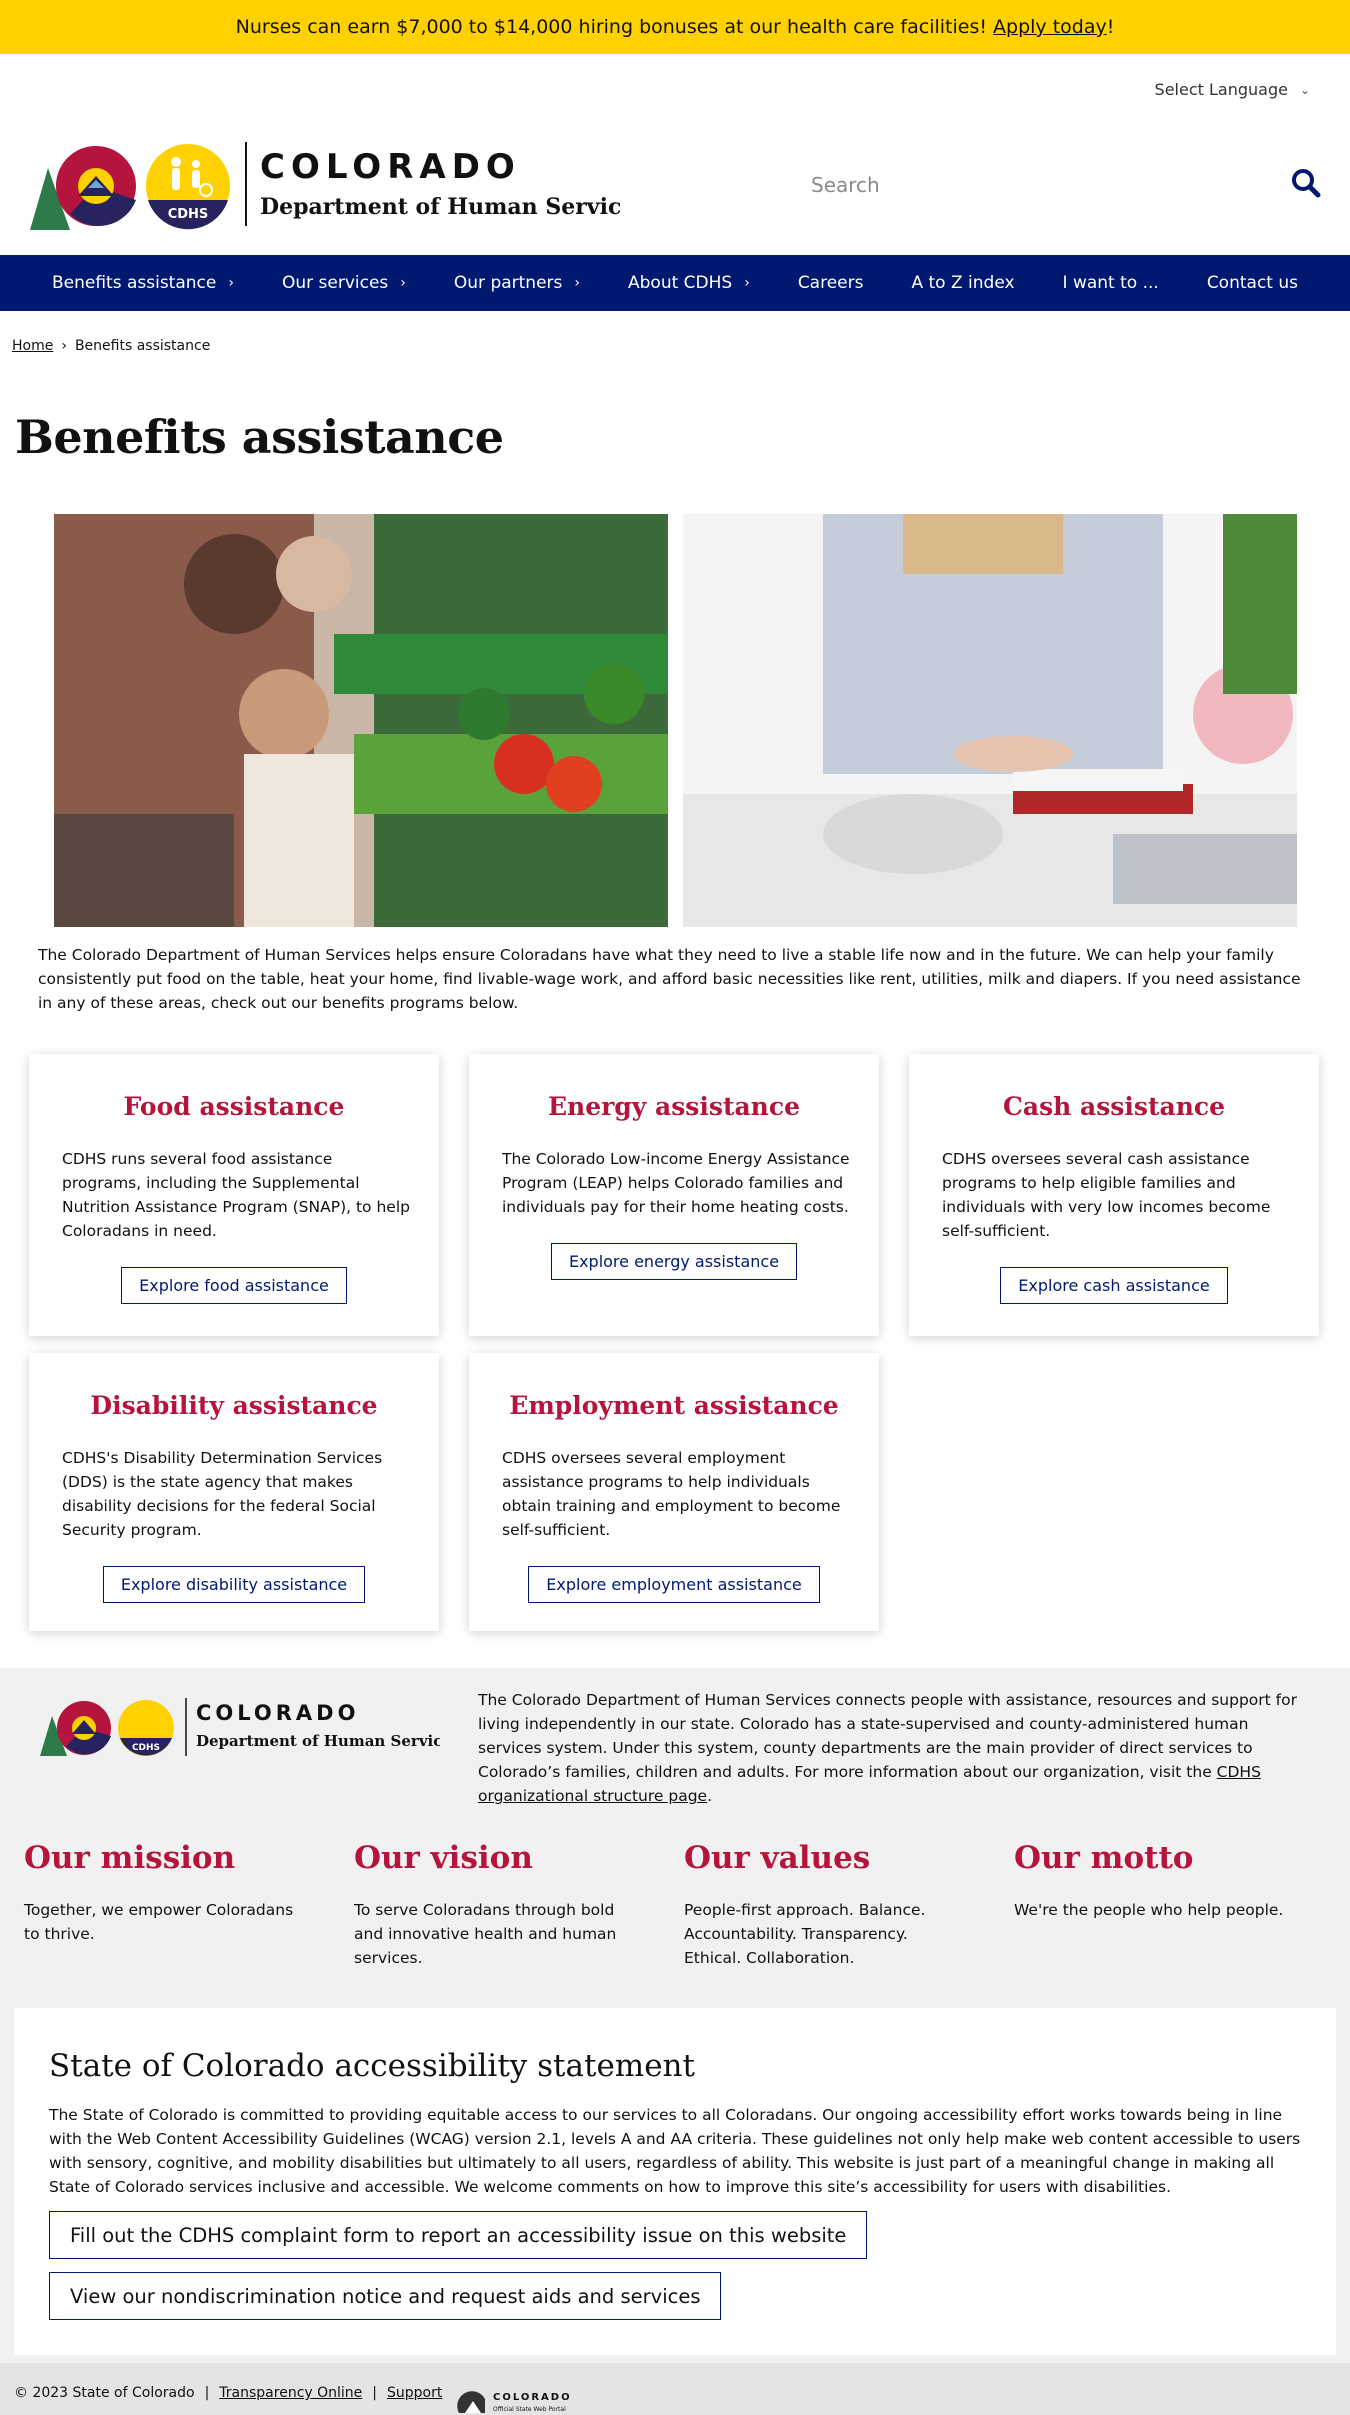  What do you see at coordinates (104, 2393) in the screenshot?
I see `copyright-text: © 2023 State of Colorado` at bounding box center [104, 2393].